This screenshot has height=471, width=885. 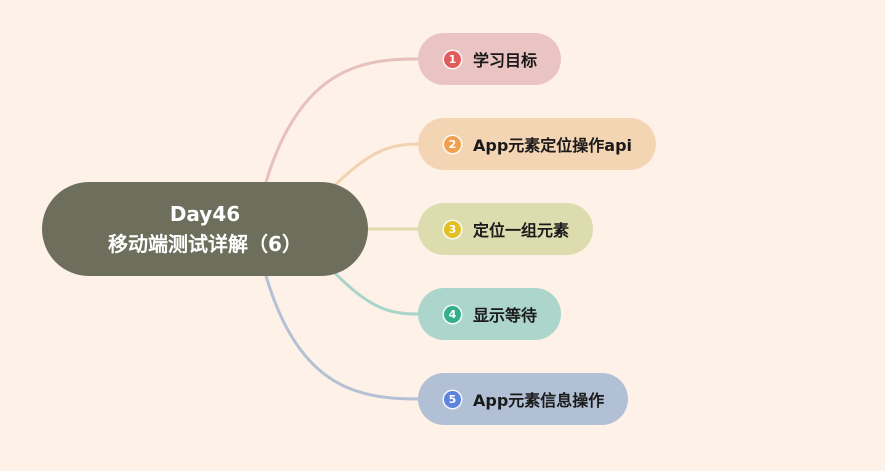 I want to click on branch-node-locate-element-group: 3 定位一组元素, so click(x=506, y=229).